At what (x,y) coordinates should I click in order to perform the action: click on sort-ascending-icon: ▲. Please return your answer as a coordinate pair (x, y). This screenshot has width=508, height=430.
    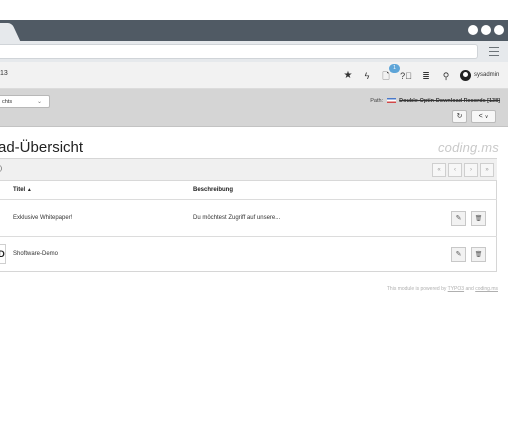
    Looking at the image, I should click on (29, 190).